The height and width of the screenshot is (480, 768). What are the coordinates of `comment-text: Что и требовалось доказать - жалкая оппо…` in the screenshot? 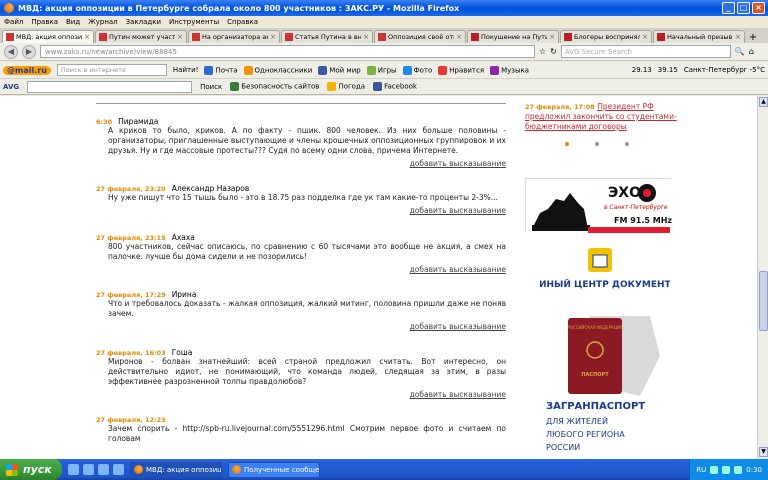 It's located at (307, 308).